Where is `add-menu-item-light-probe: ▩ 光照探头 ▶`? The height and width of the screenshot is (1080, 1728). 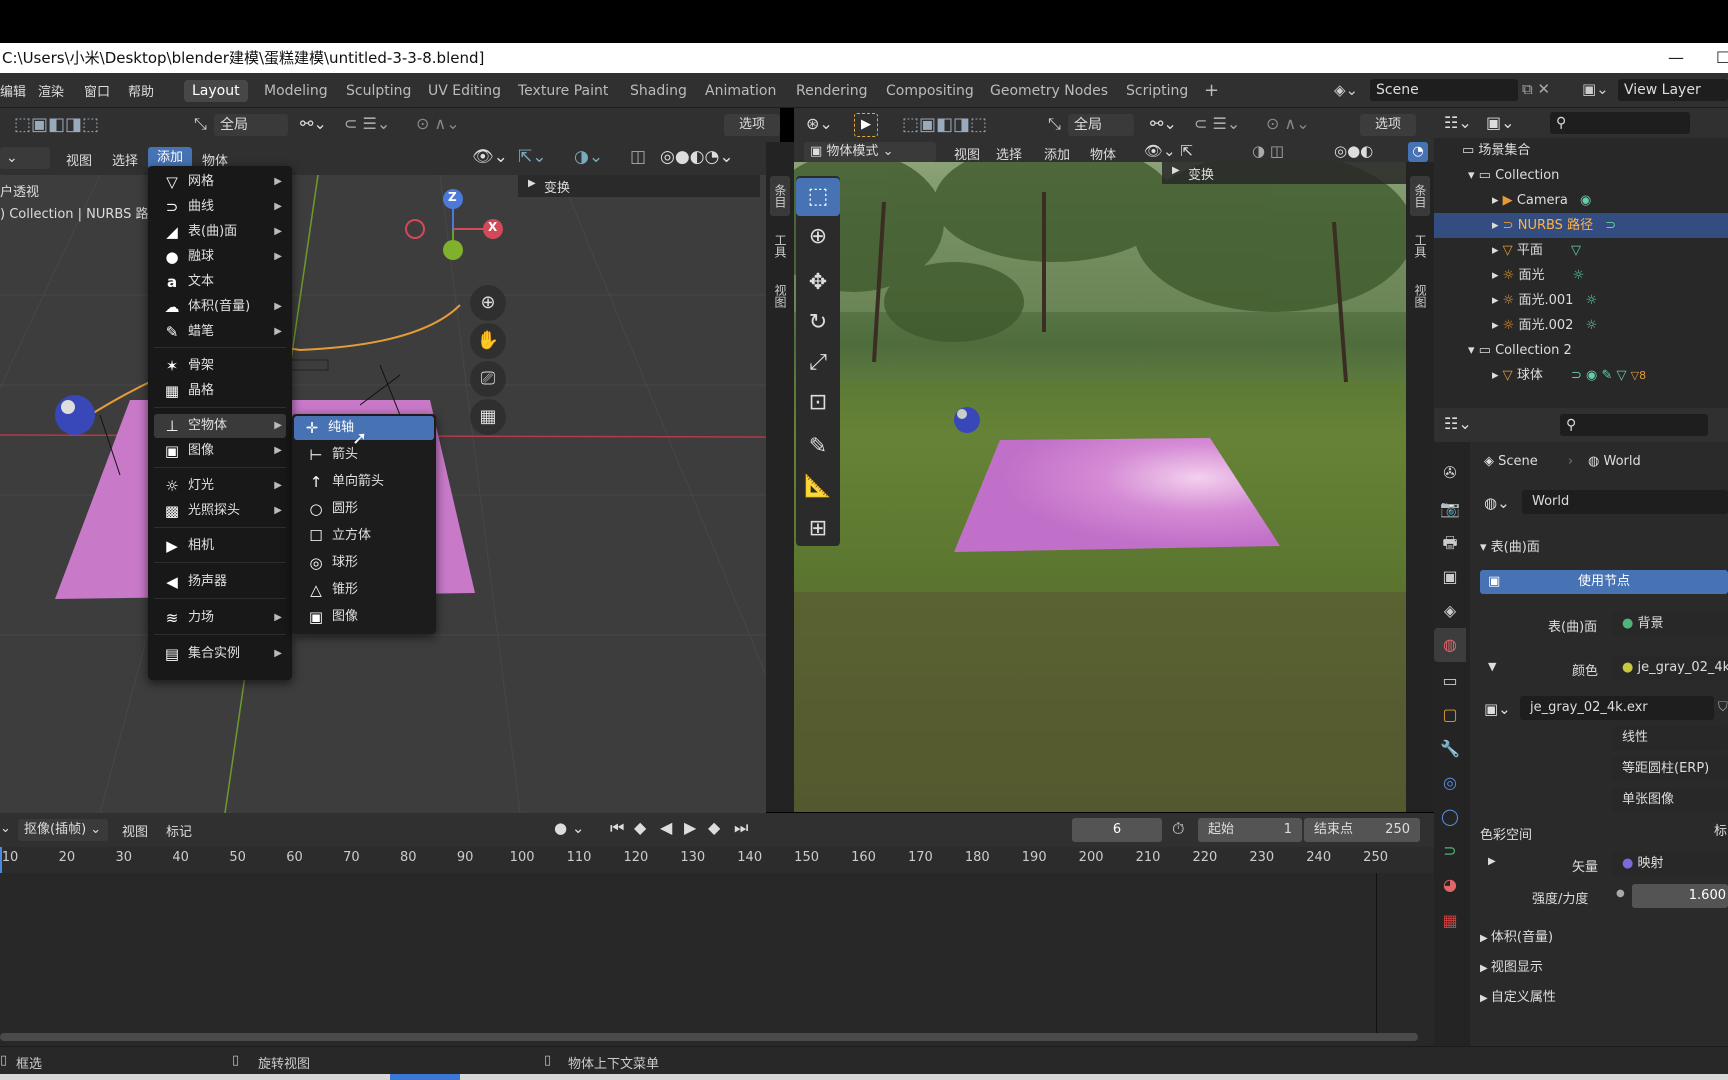 add-menu-item-light-probe: ▩ 光照探头 ▶ is located at coordinates (220, 511).